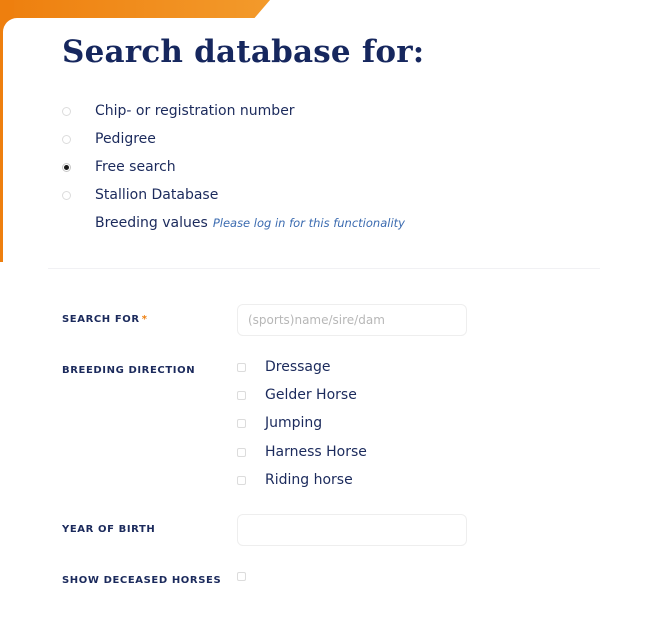 Image resolution: width=669 pixels, height=618 pixels. Describe the element at coordinates (352, 320) in the screenshot. I see `search-for-input` at that location.